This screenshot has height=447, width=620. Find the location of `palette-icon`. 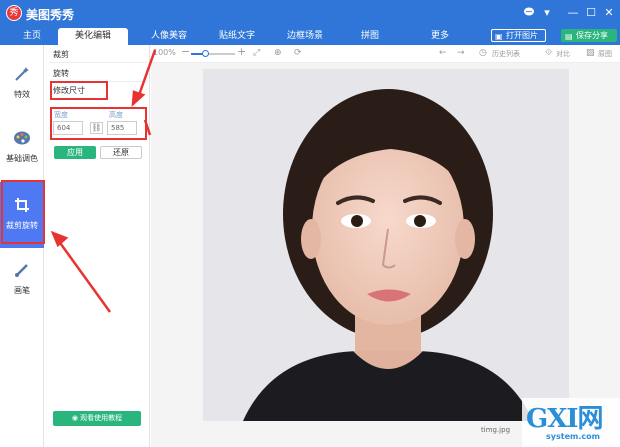

palette-icon is located at coordinates (22, 139).